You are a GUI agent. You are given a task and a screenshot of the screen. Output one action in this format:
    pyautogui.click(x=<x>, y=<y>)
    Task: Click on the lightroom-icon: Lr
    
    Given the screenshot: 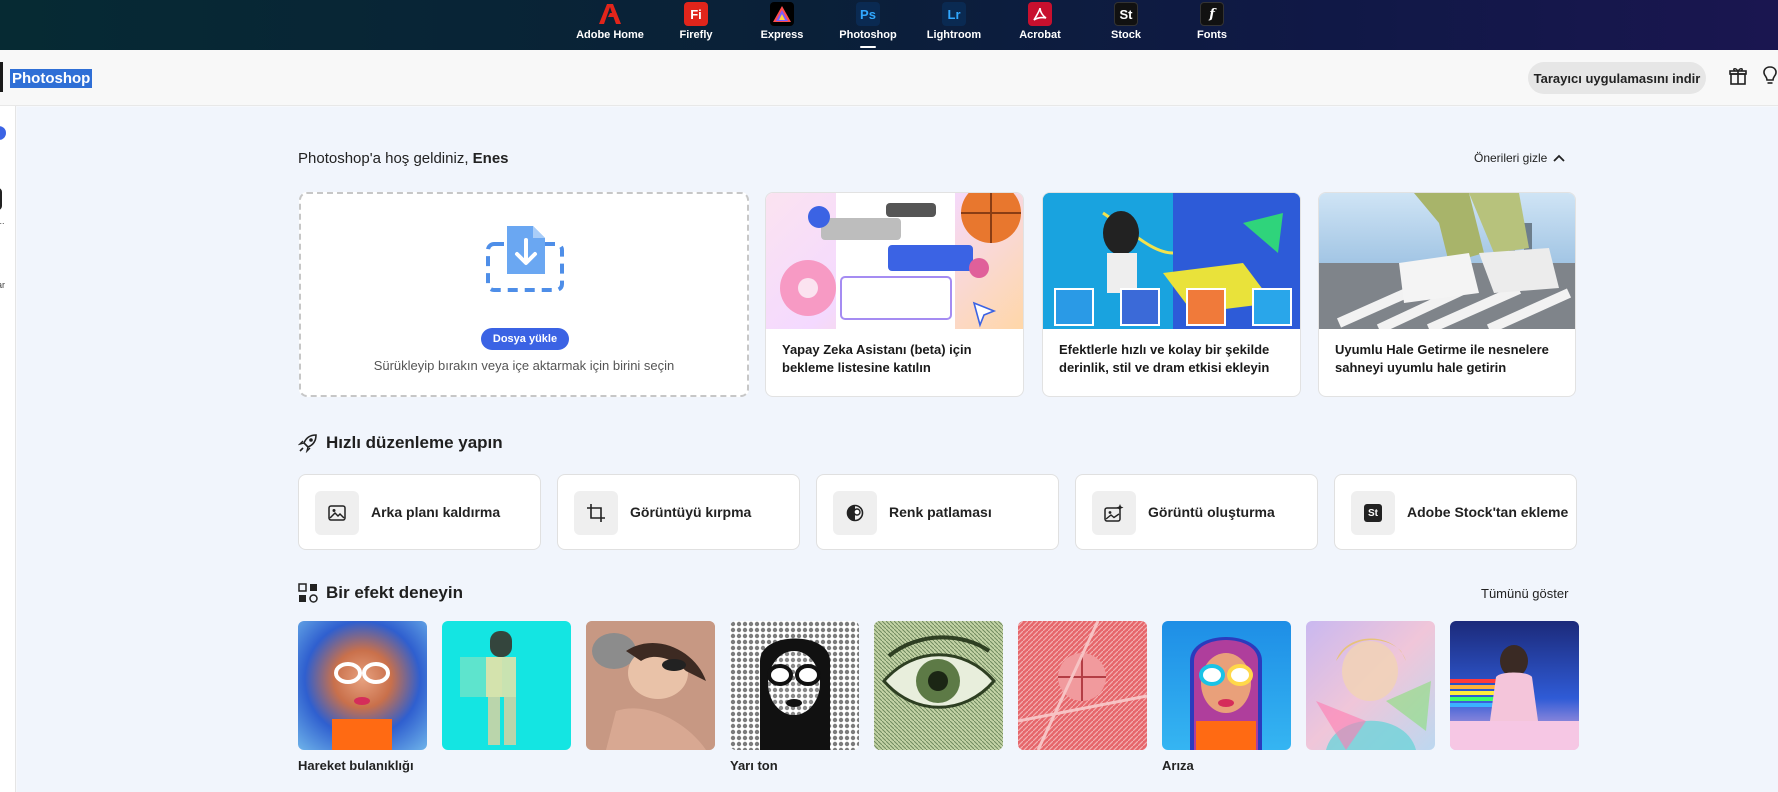 What is the action you would take?
    pyautogui.click(x=954, y=14)
    